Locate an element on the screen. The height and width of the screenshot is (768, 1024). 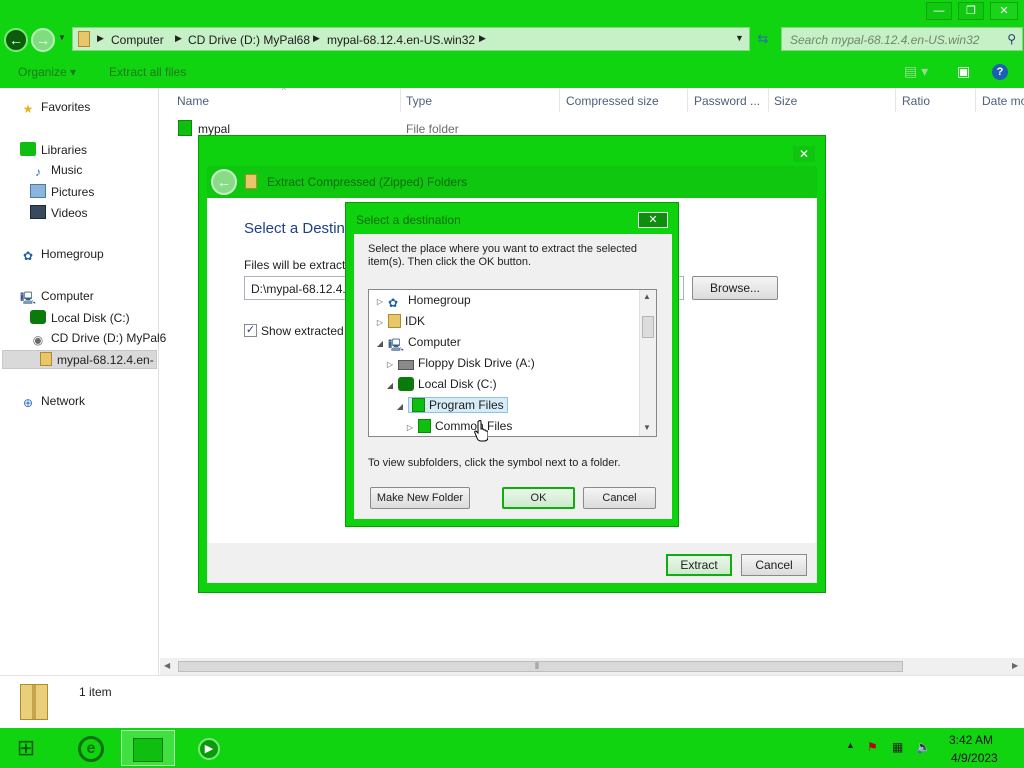
tree-item-program-files: ◢ Program Files is located at coordinates (451, 405).